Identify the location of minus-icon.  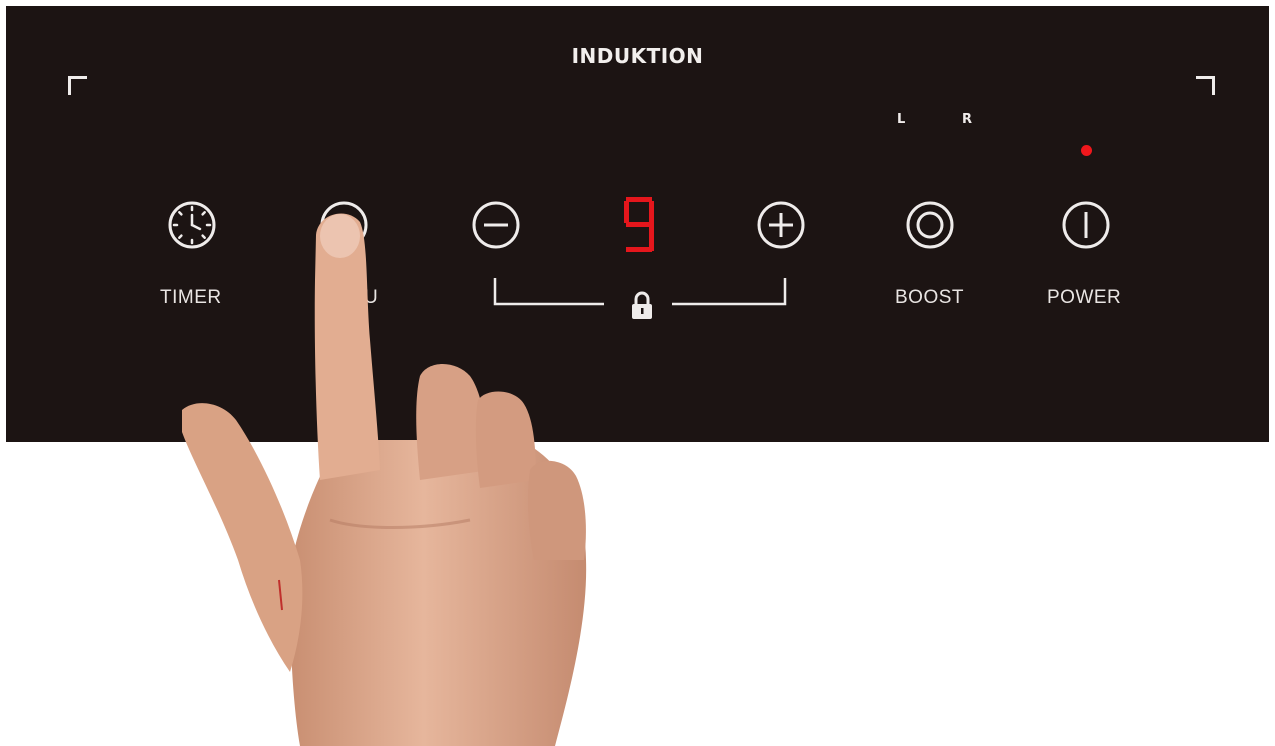
(496, 225).